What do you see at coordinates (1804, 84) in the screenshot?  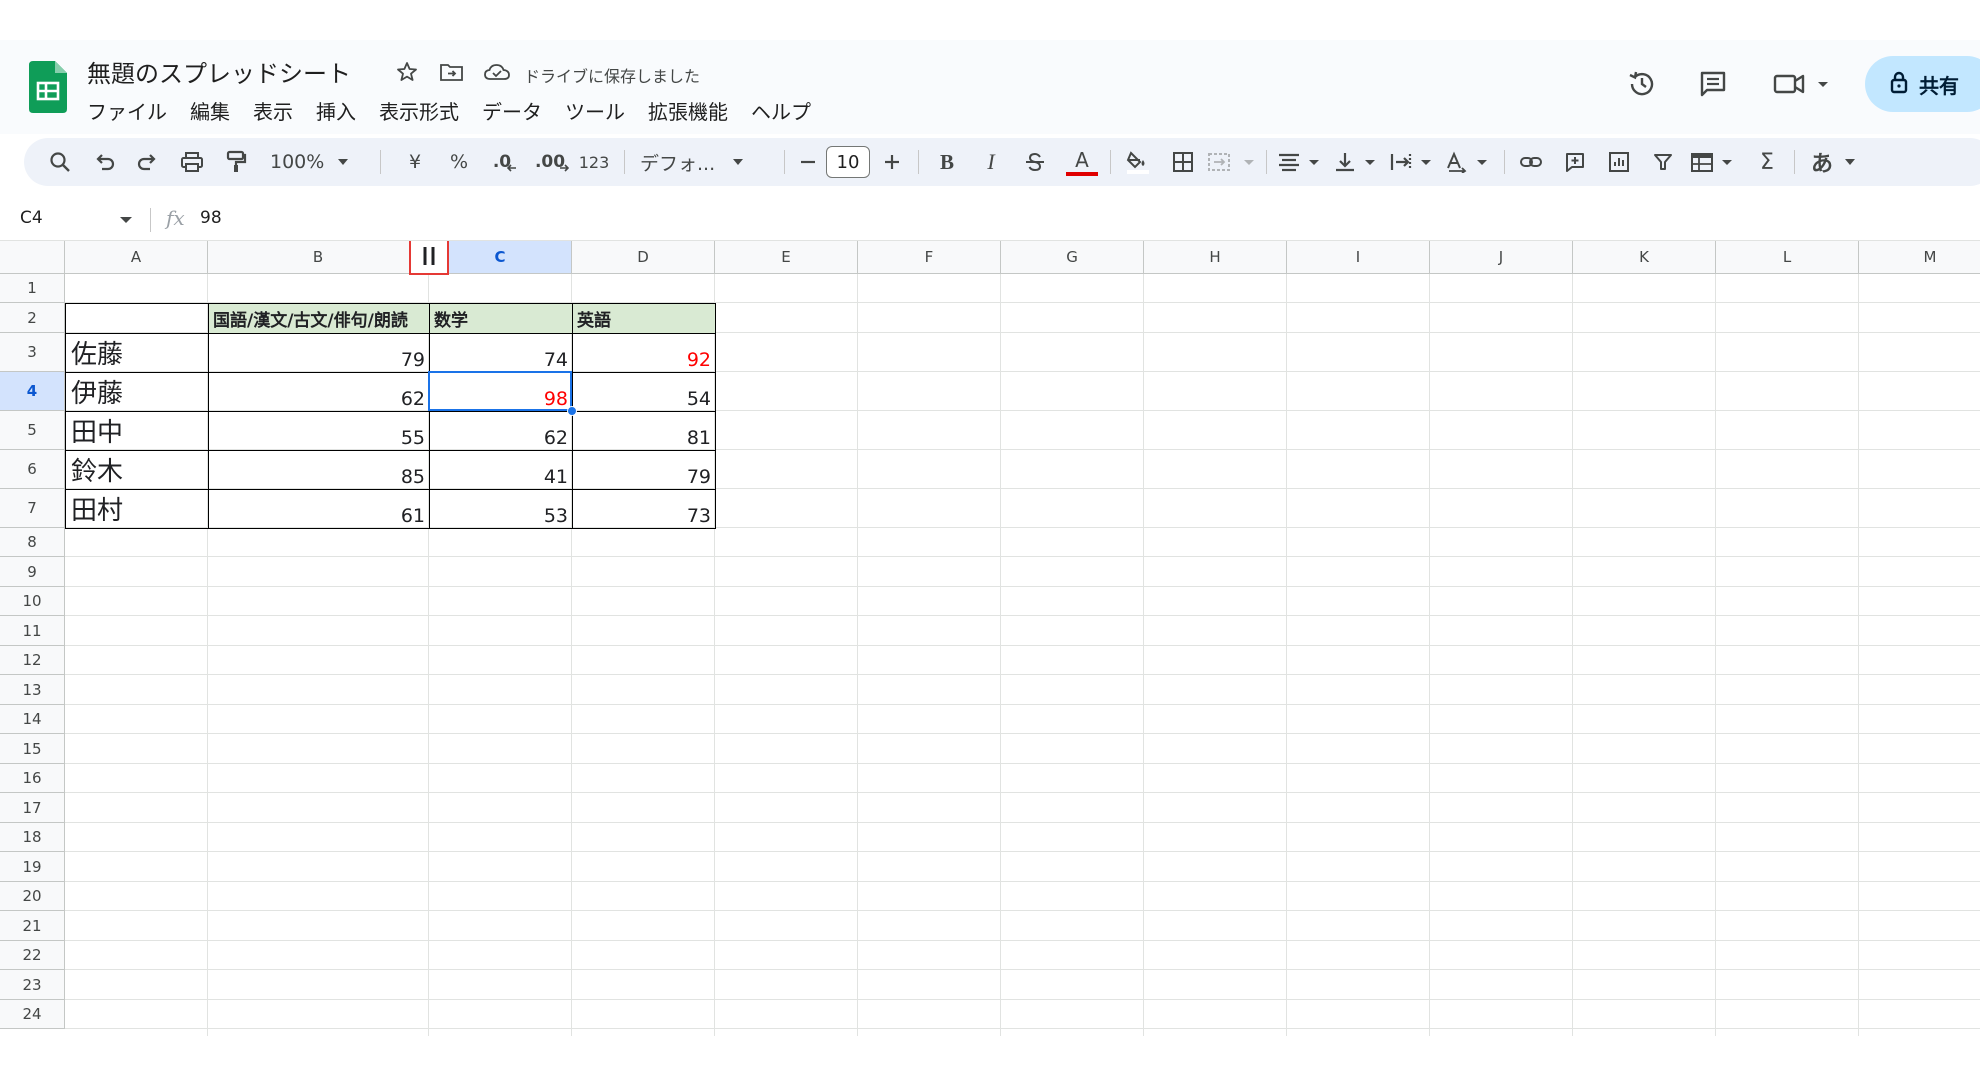 I see `meet-call-icon` at bounding box center [1804, 84].